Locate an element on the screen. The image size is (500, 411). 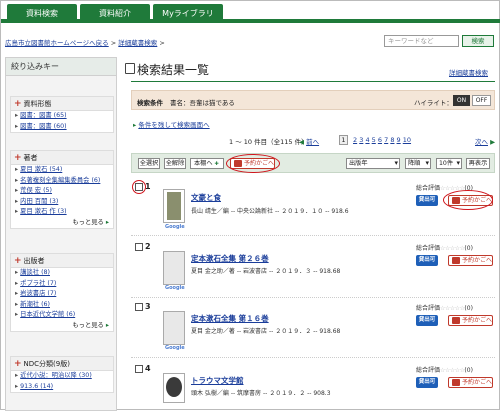
page-1: 1 is located at coordinates (343, 140).